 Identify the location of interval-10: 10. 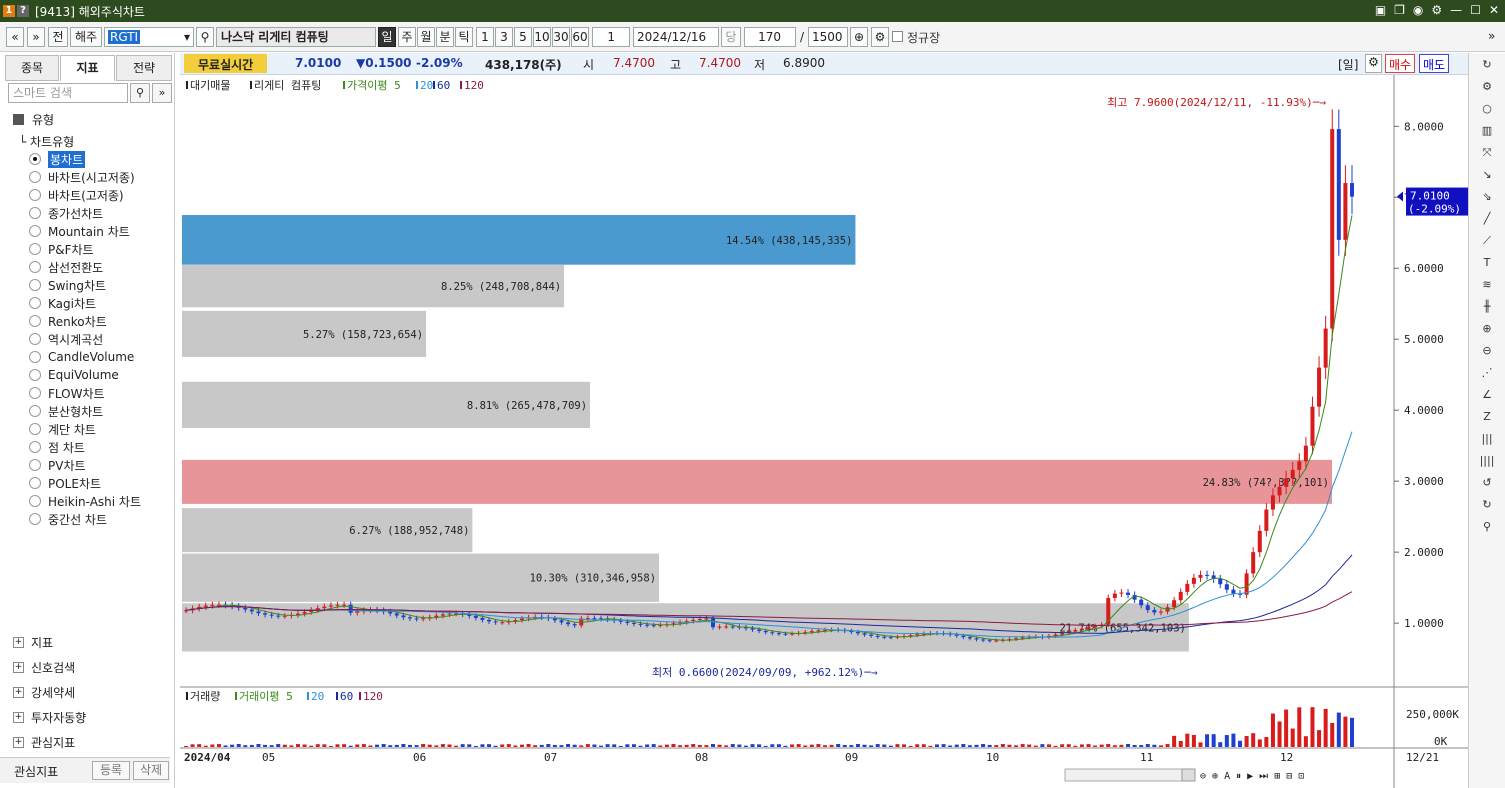
(542, 37).